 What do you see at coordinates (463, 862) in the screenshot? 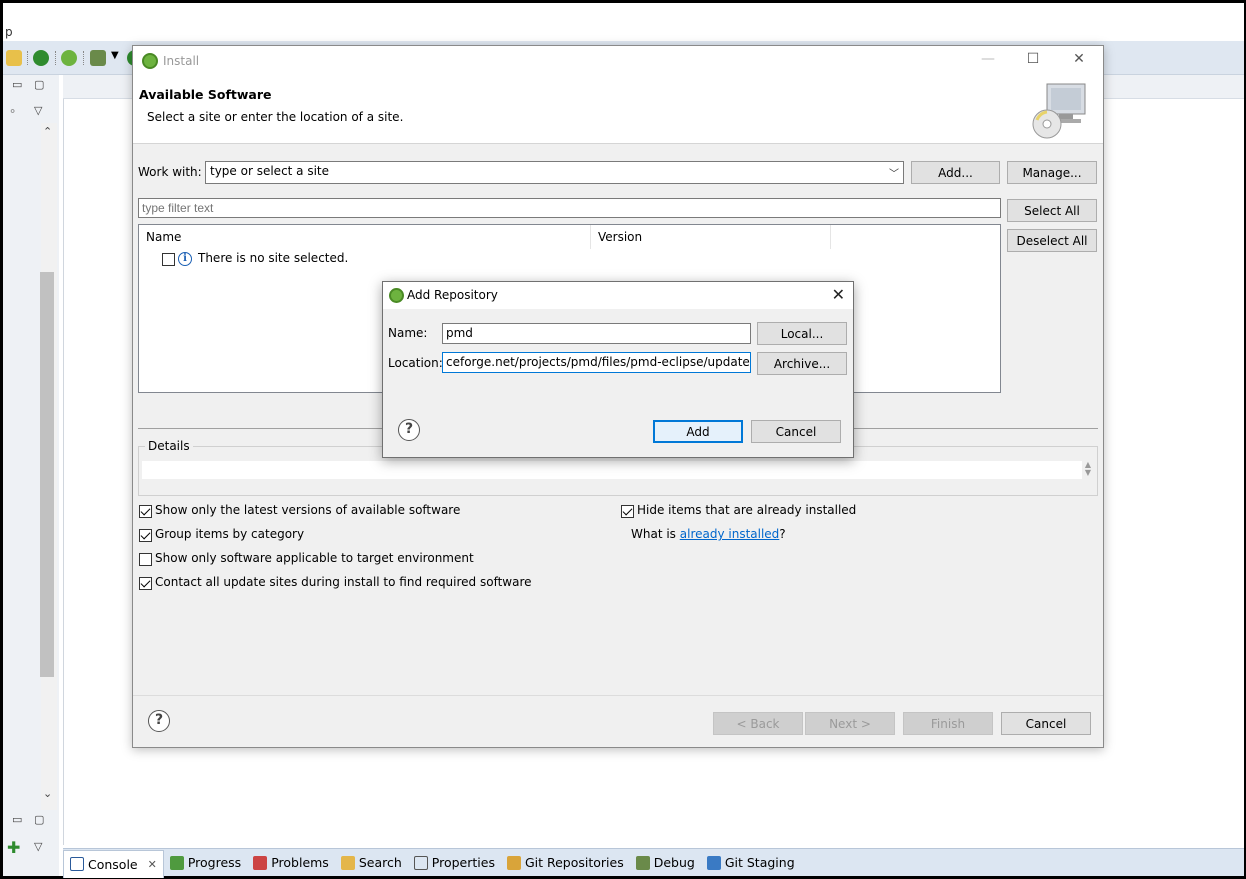
I see `tab-label: Properties` at bounding box center [463, 862].